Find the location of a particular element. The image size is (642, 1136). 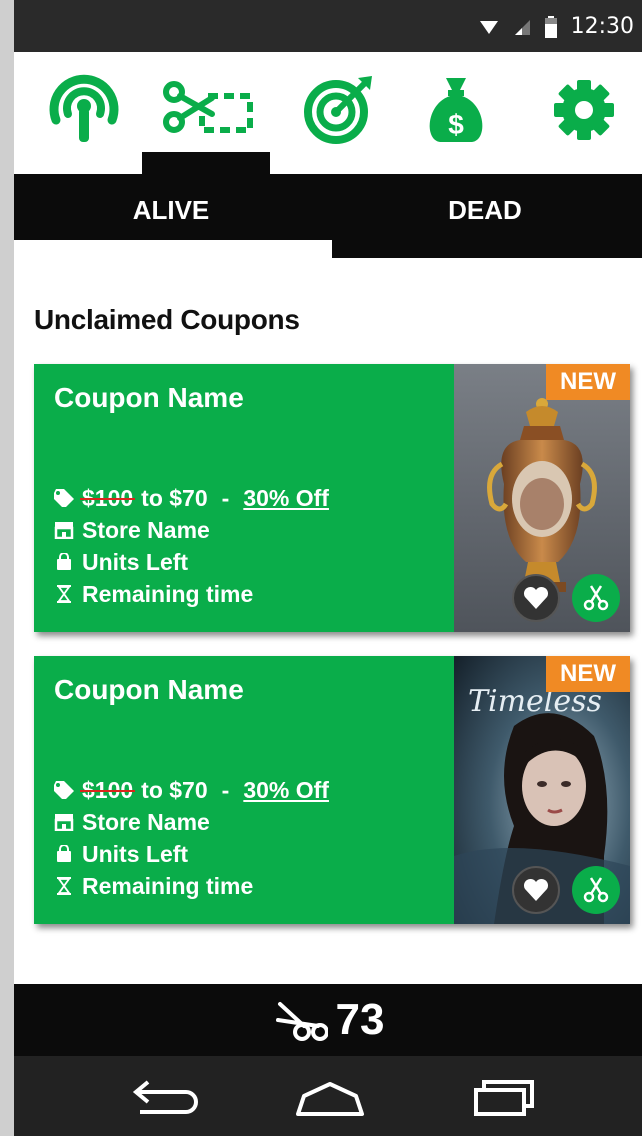

target-icon is located at coordinates (340, 109).